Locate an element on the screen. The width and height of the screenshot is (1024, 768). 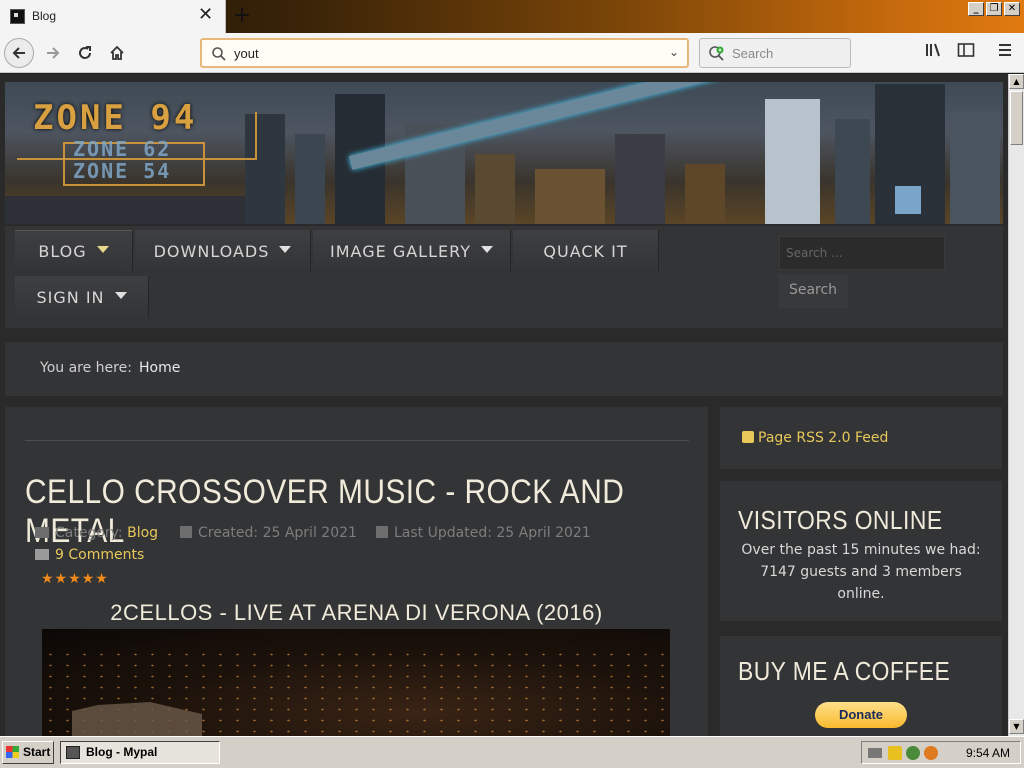
home-button is located at coordinates (117, 53).